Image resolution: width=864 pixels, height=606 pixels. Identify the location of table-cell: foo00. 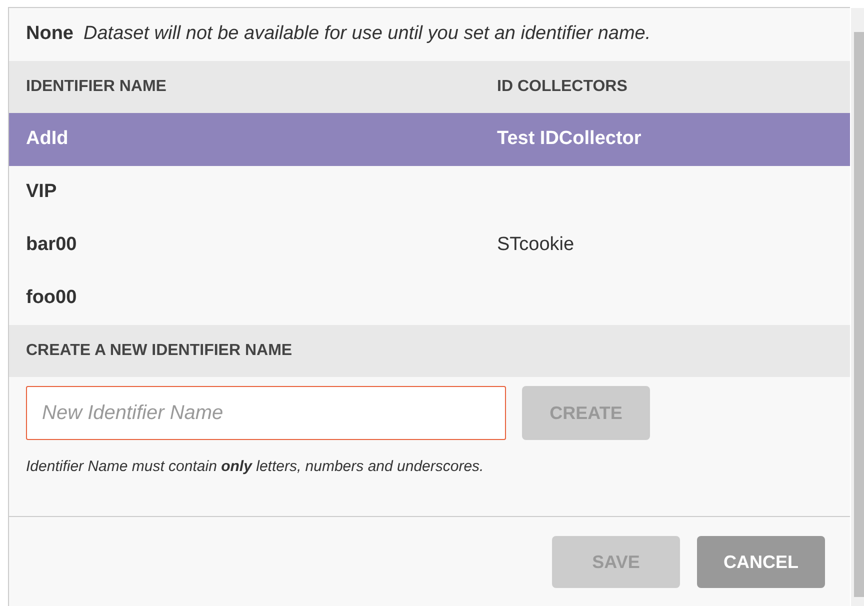
(51, 297).